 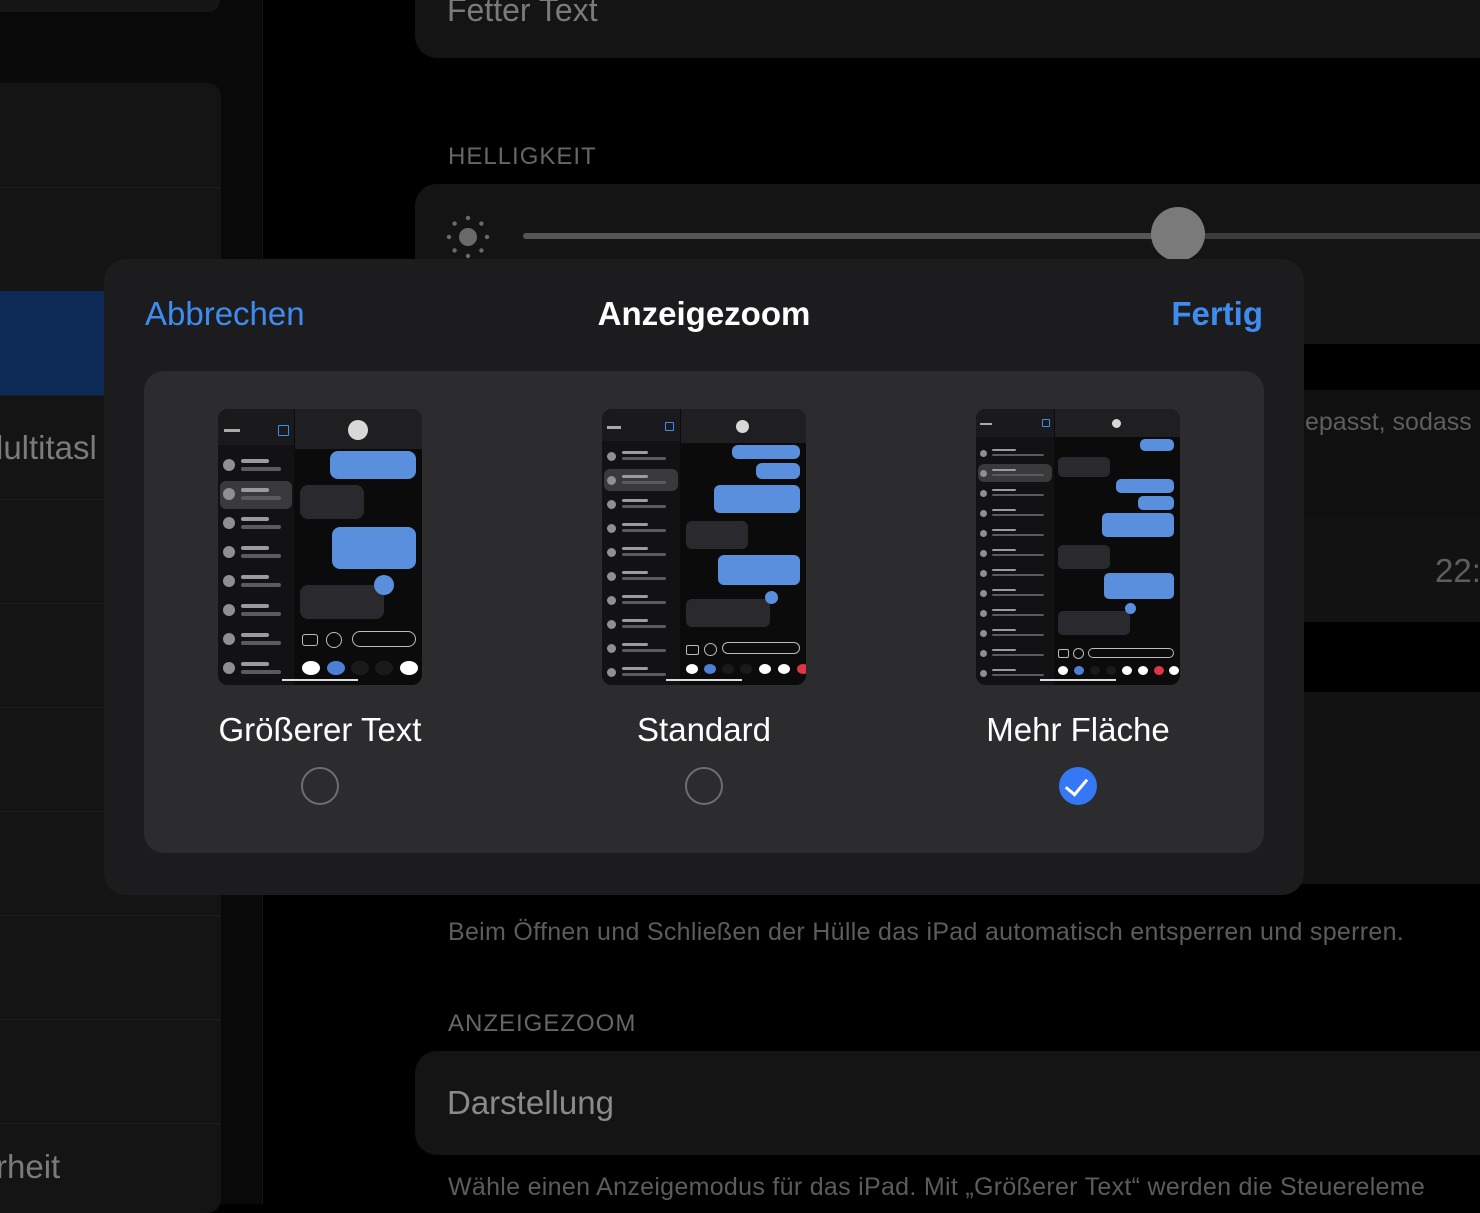 I want to click on option-standard: Standard, so click(x=704, y=619).